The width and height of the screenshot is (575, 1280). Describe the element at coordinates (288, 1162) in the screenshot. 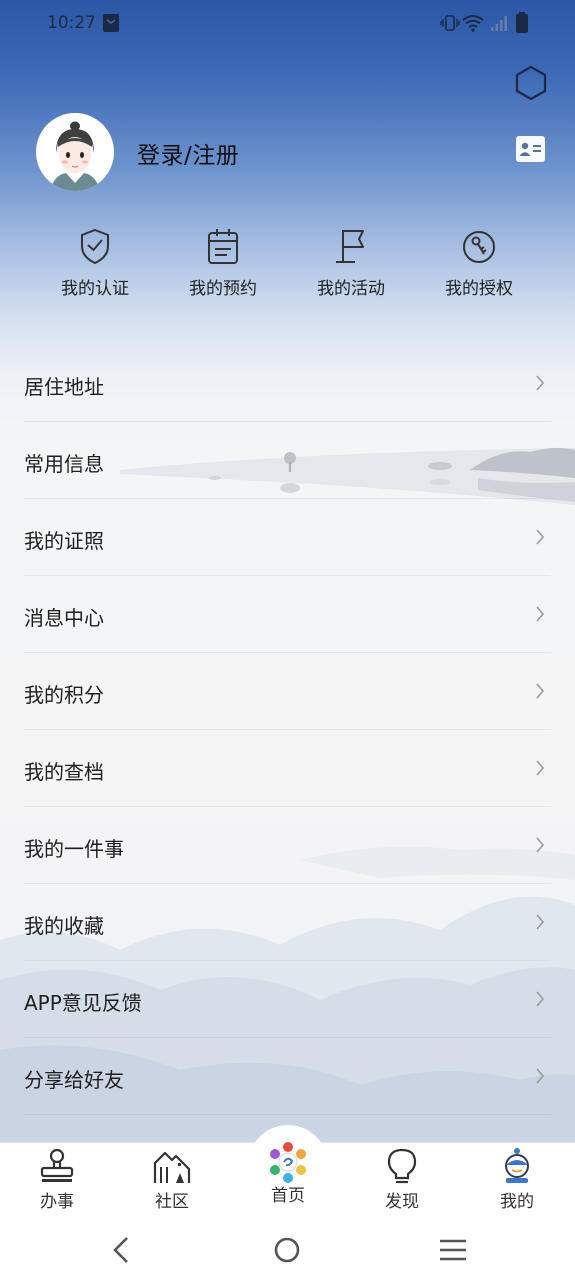

I see `home-logo-icon` at that location.